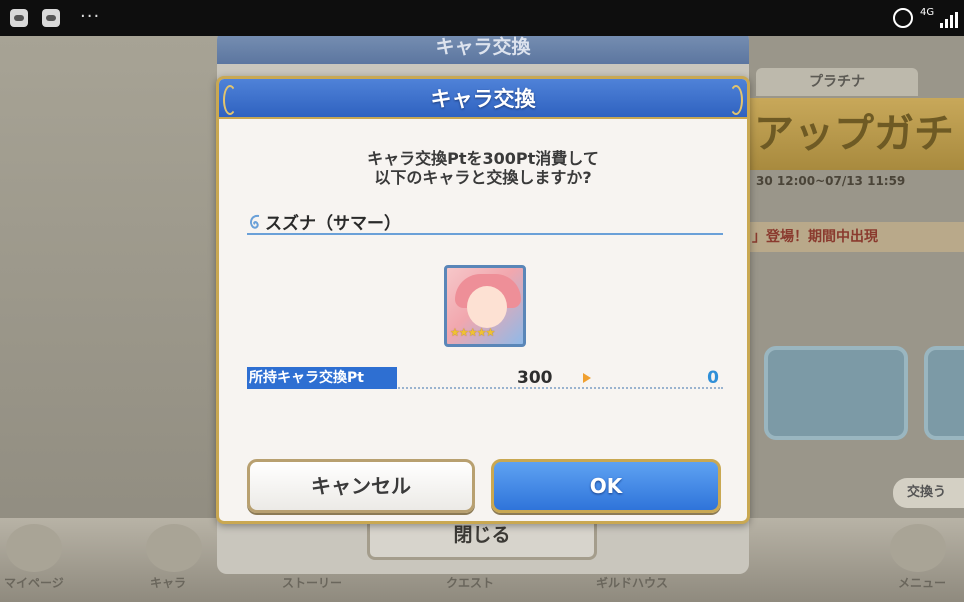 The image size is (964, 602). What do you see at coordinates (483, 158) in the screenshot?
I see `message-line: キャラ交換Ptを300Pt消費して` at bounding box center [483, 158].